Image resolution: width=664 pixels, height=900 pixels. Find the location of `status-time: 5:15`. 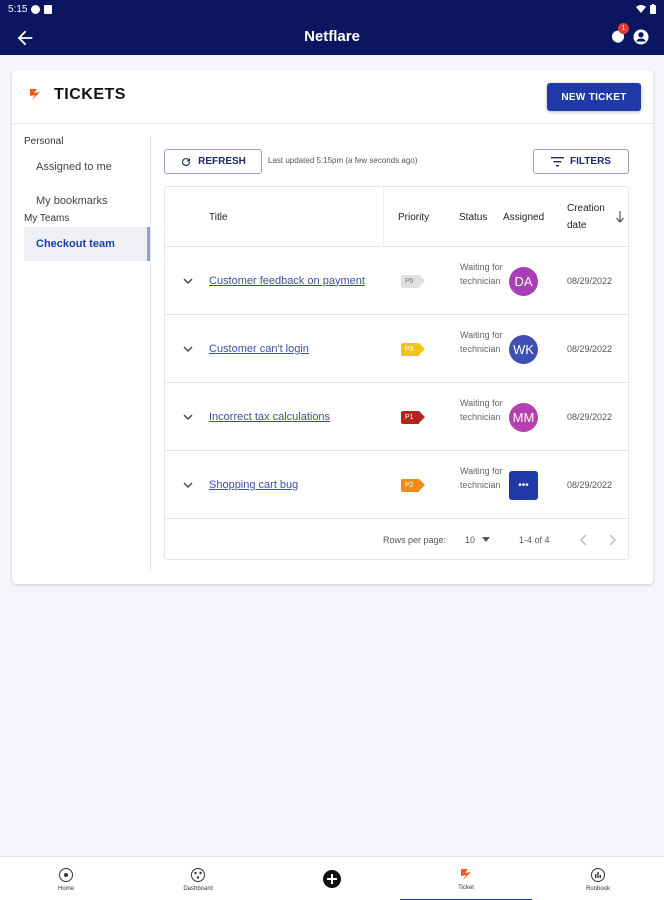

status-time: 5:15 is located at coordinates (18, 9).